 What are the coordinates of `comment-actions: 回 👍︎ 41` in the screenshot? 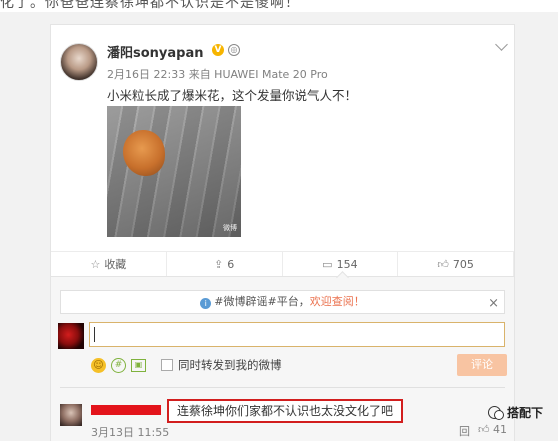 It's located at (483, 431).